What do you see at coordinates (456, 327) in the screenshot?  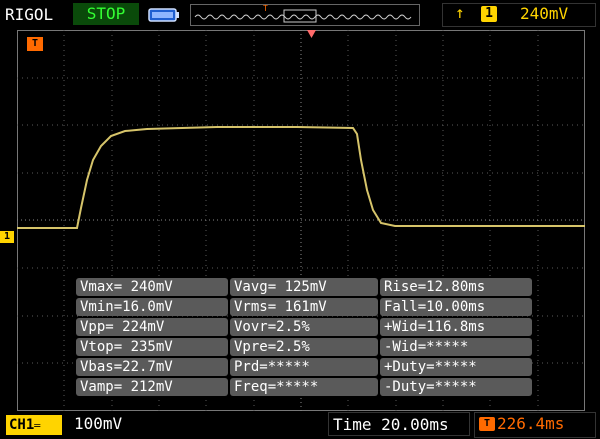 I see `meas-pos-width: +Wid=116.8ms` at bounding box center [456, 327].